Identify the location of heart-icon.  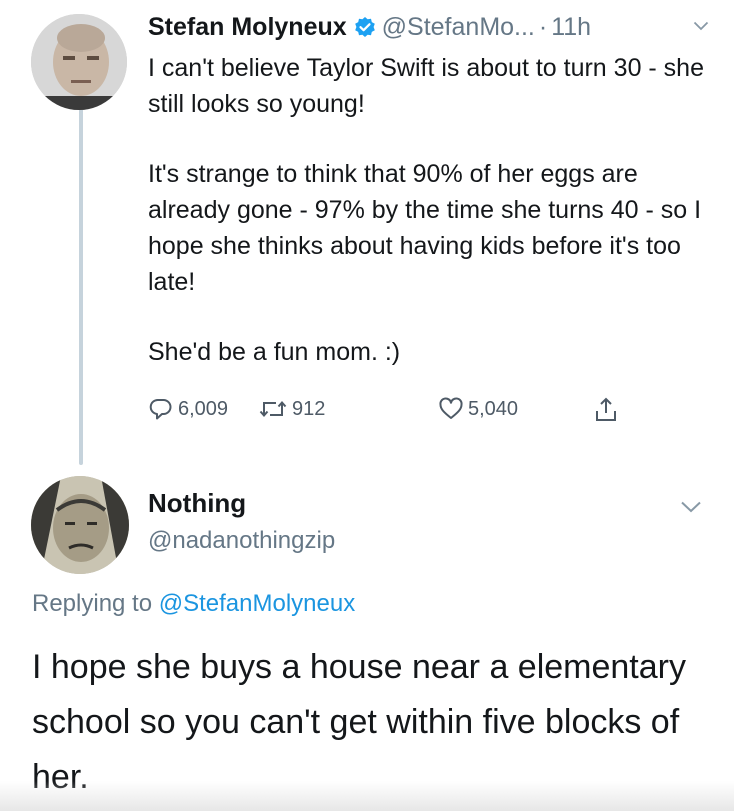
(453, 409).